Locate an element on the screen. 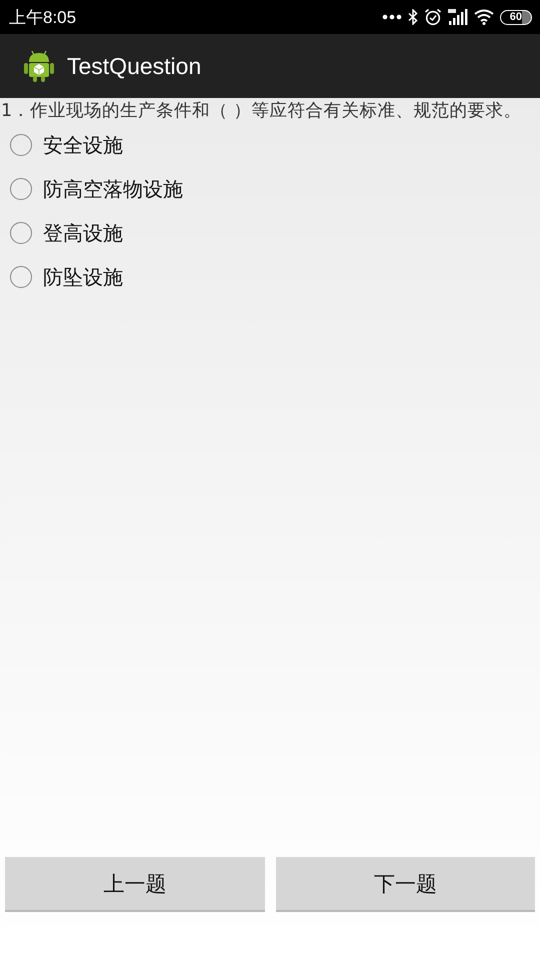  app-title: TestQuestion is located at coordinates (134, 66).